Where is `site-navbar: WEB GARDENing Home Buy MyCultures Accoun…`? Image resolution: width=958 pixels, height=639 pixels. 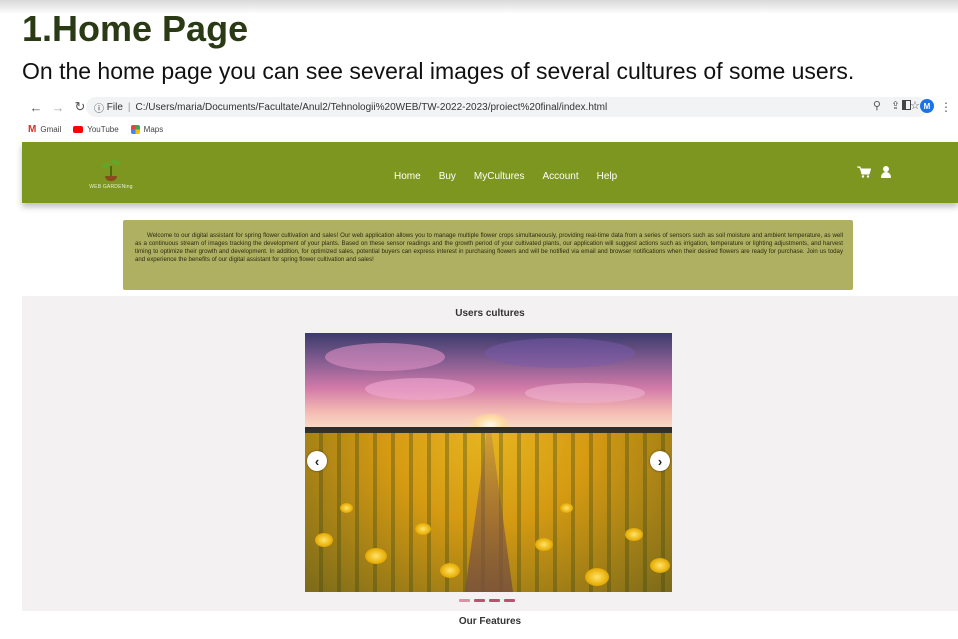
site-navbar: WEB GARDENing Home Buy MyCultures Accoun… is located at coordinates (490, 172).